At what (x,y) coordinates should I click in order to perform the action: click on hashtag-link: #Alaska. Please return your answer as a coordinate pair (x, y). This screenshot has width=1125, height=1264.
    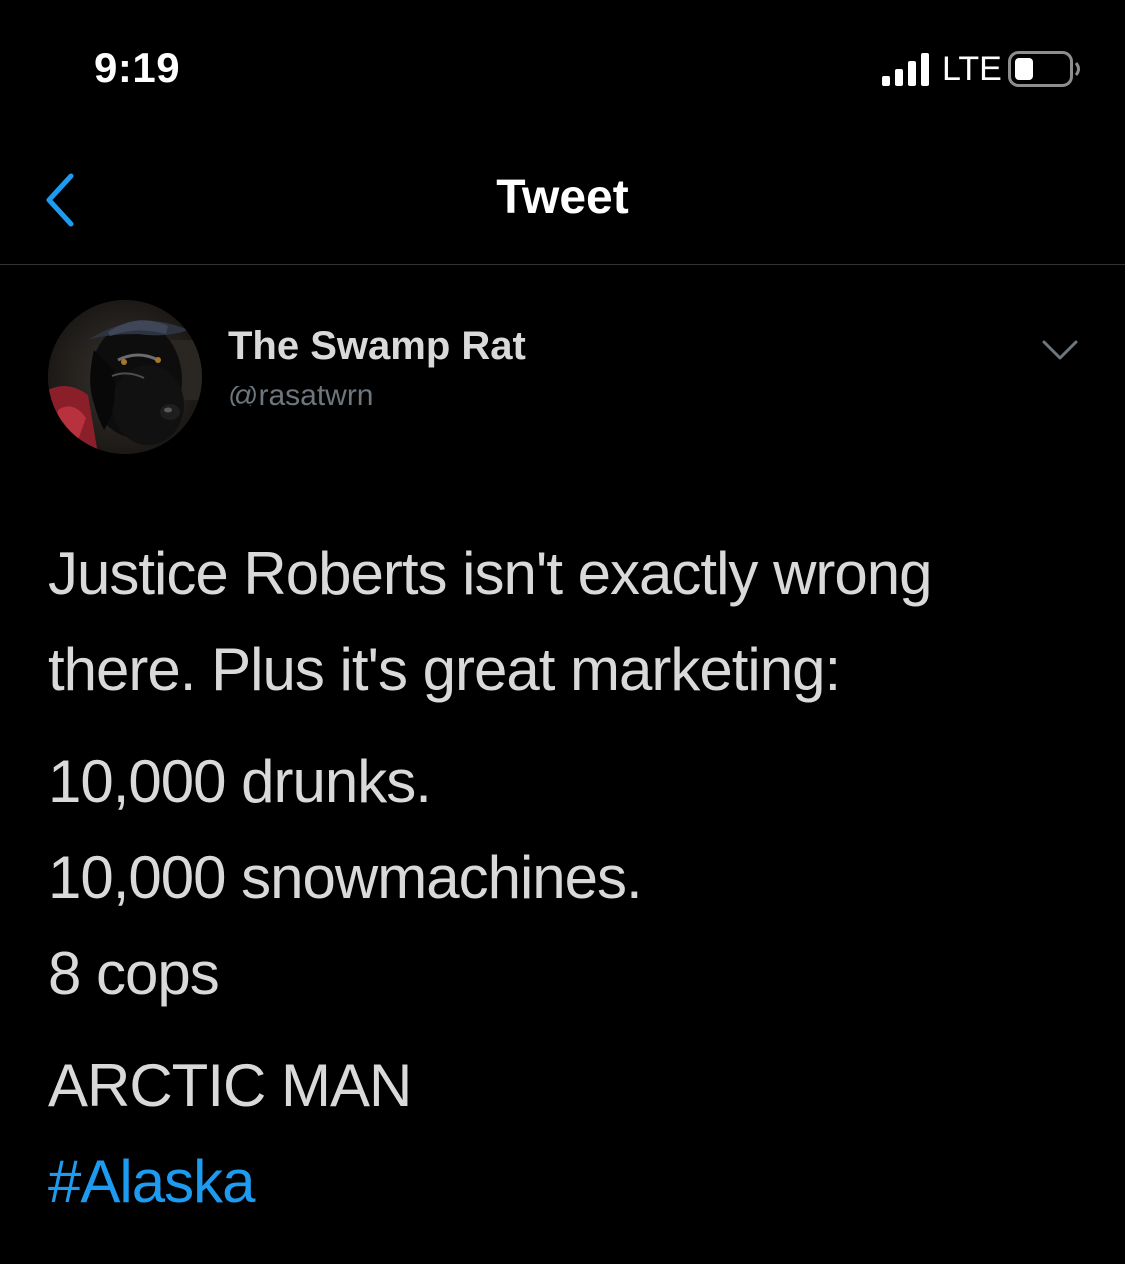
    Looking at the image, I should click on (568, 1182).